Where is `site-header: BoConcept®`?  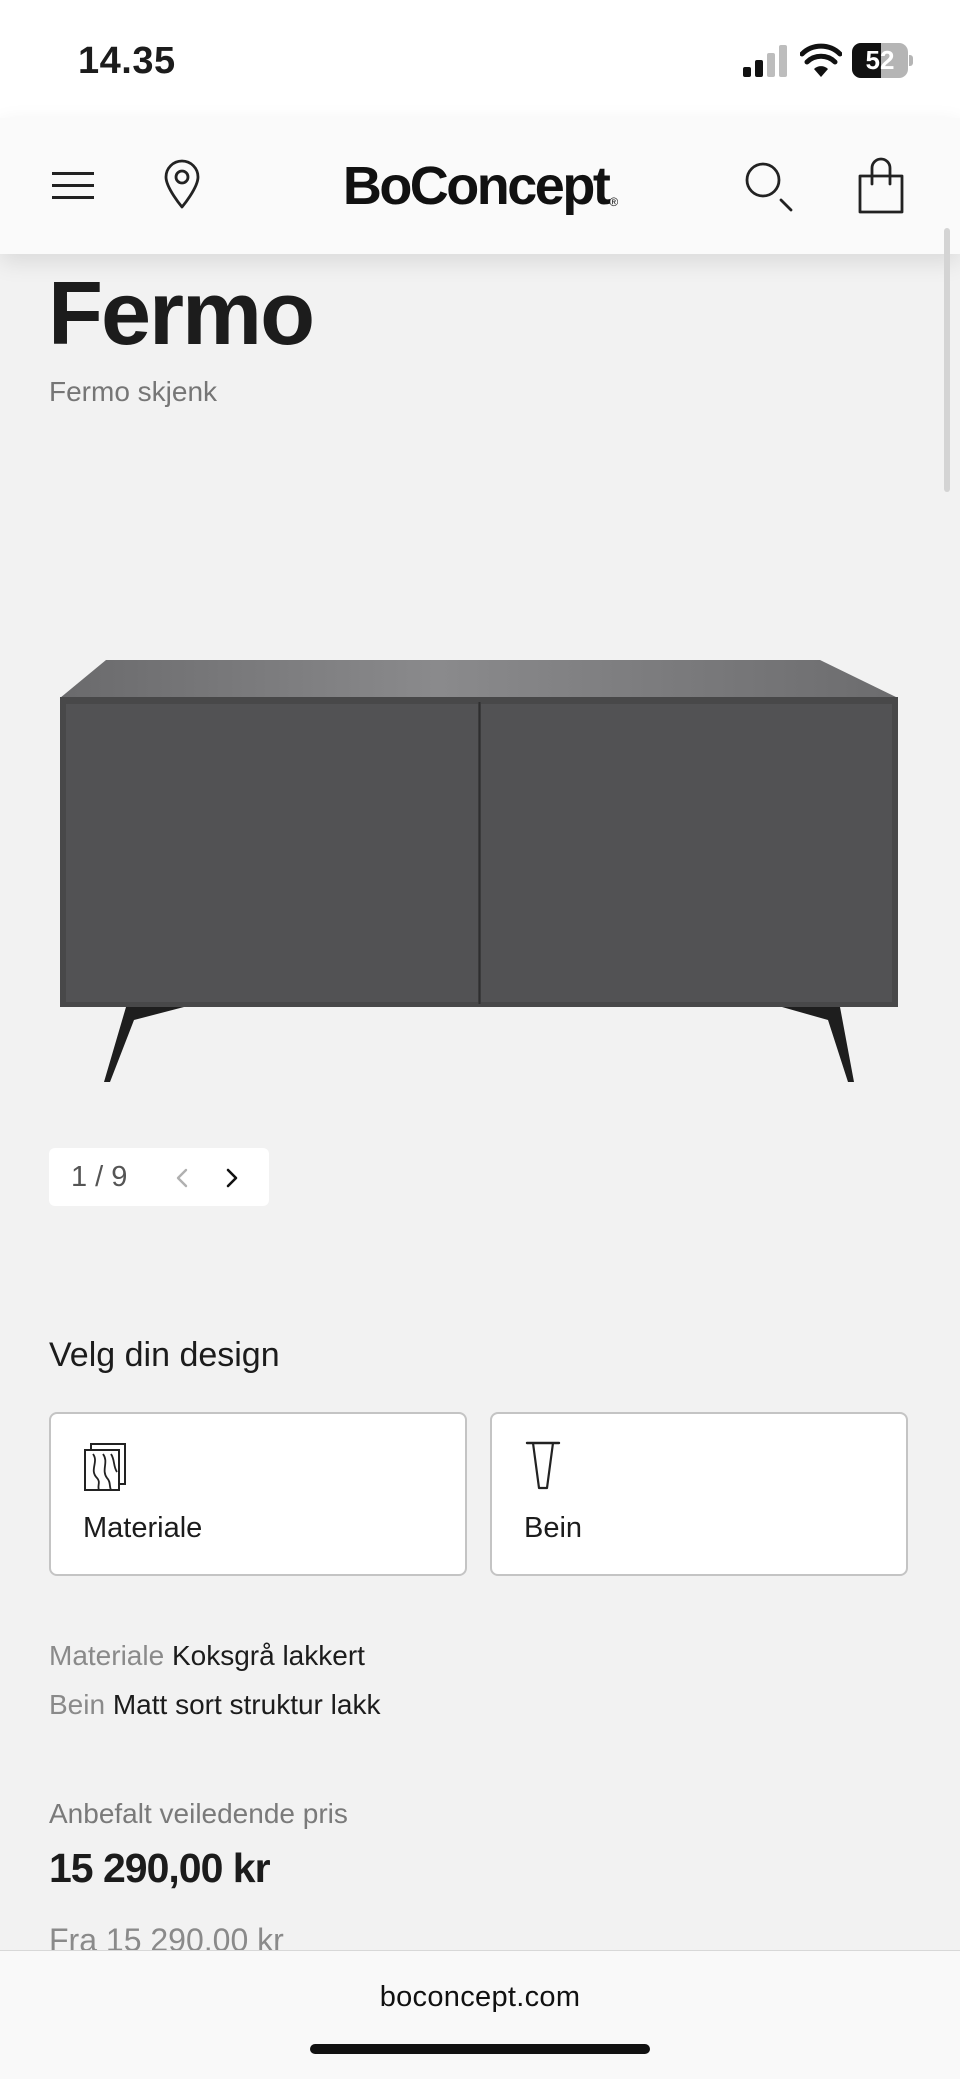 site-header: BoConcept® is located at coordinates (480, 186).